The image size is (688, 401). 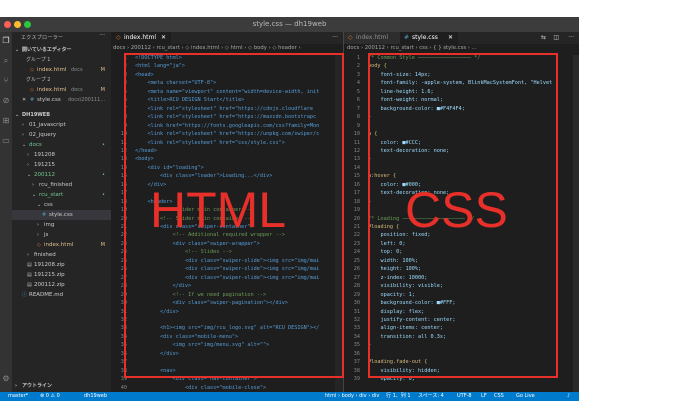 What do you see at coordinates (6, 101) in the screenshot?
I see `debug-icon: ⊘` at bounding box center [6, 101].